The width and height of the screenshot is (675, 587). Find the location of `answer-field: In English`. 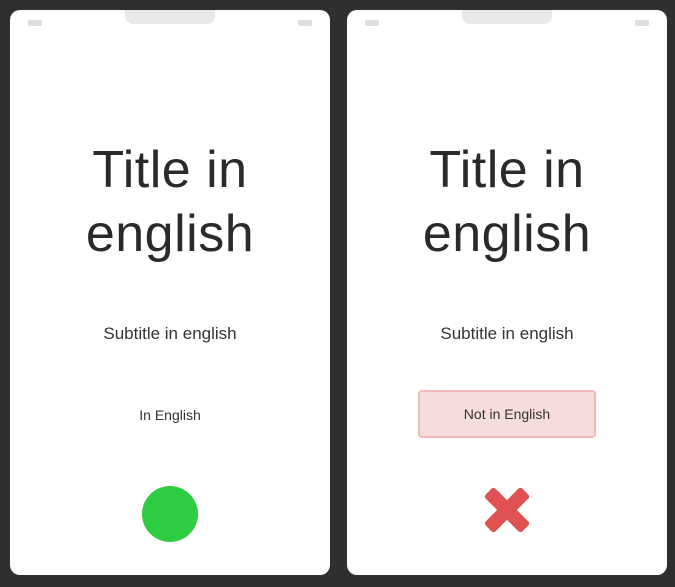

answer-field: In English is located at coordinates (170, 415).